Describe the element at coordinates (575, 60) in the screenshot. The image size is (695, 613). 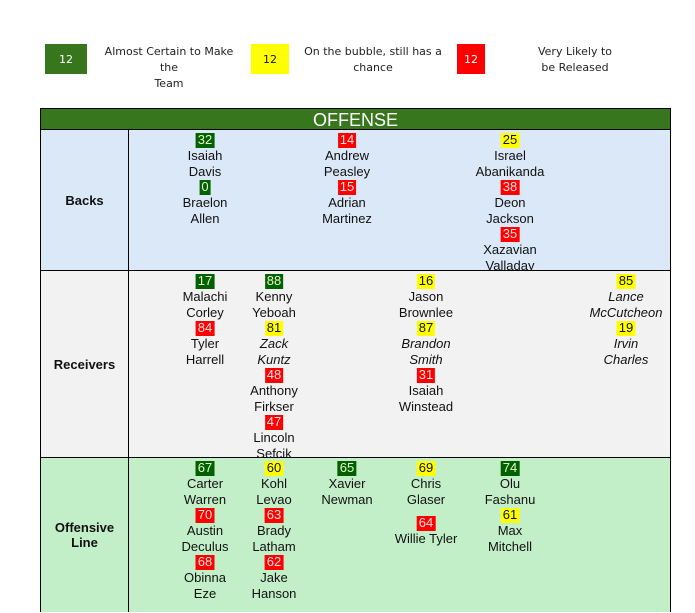
I see `legend-label-red: Very Likely to be Released` at that location.